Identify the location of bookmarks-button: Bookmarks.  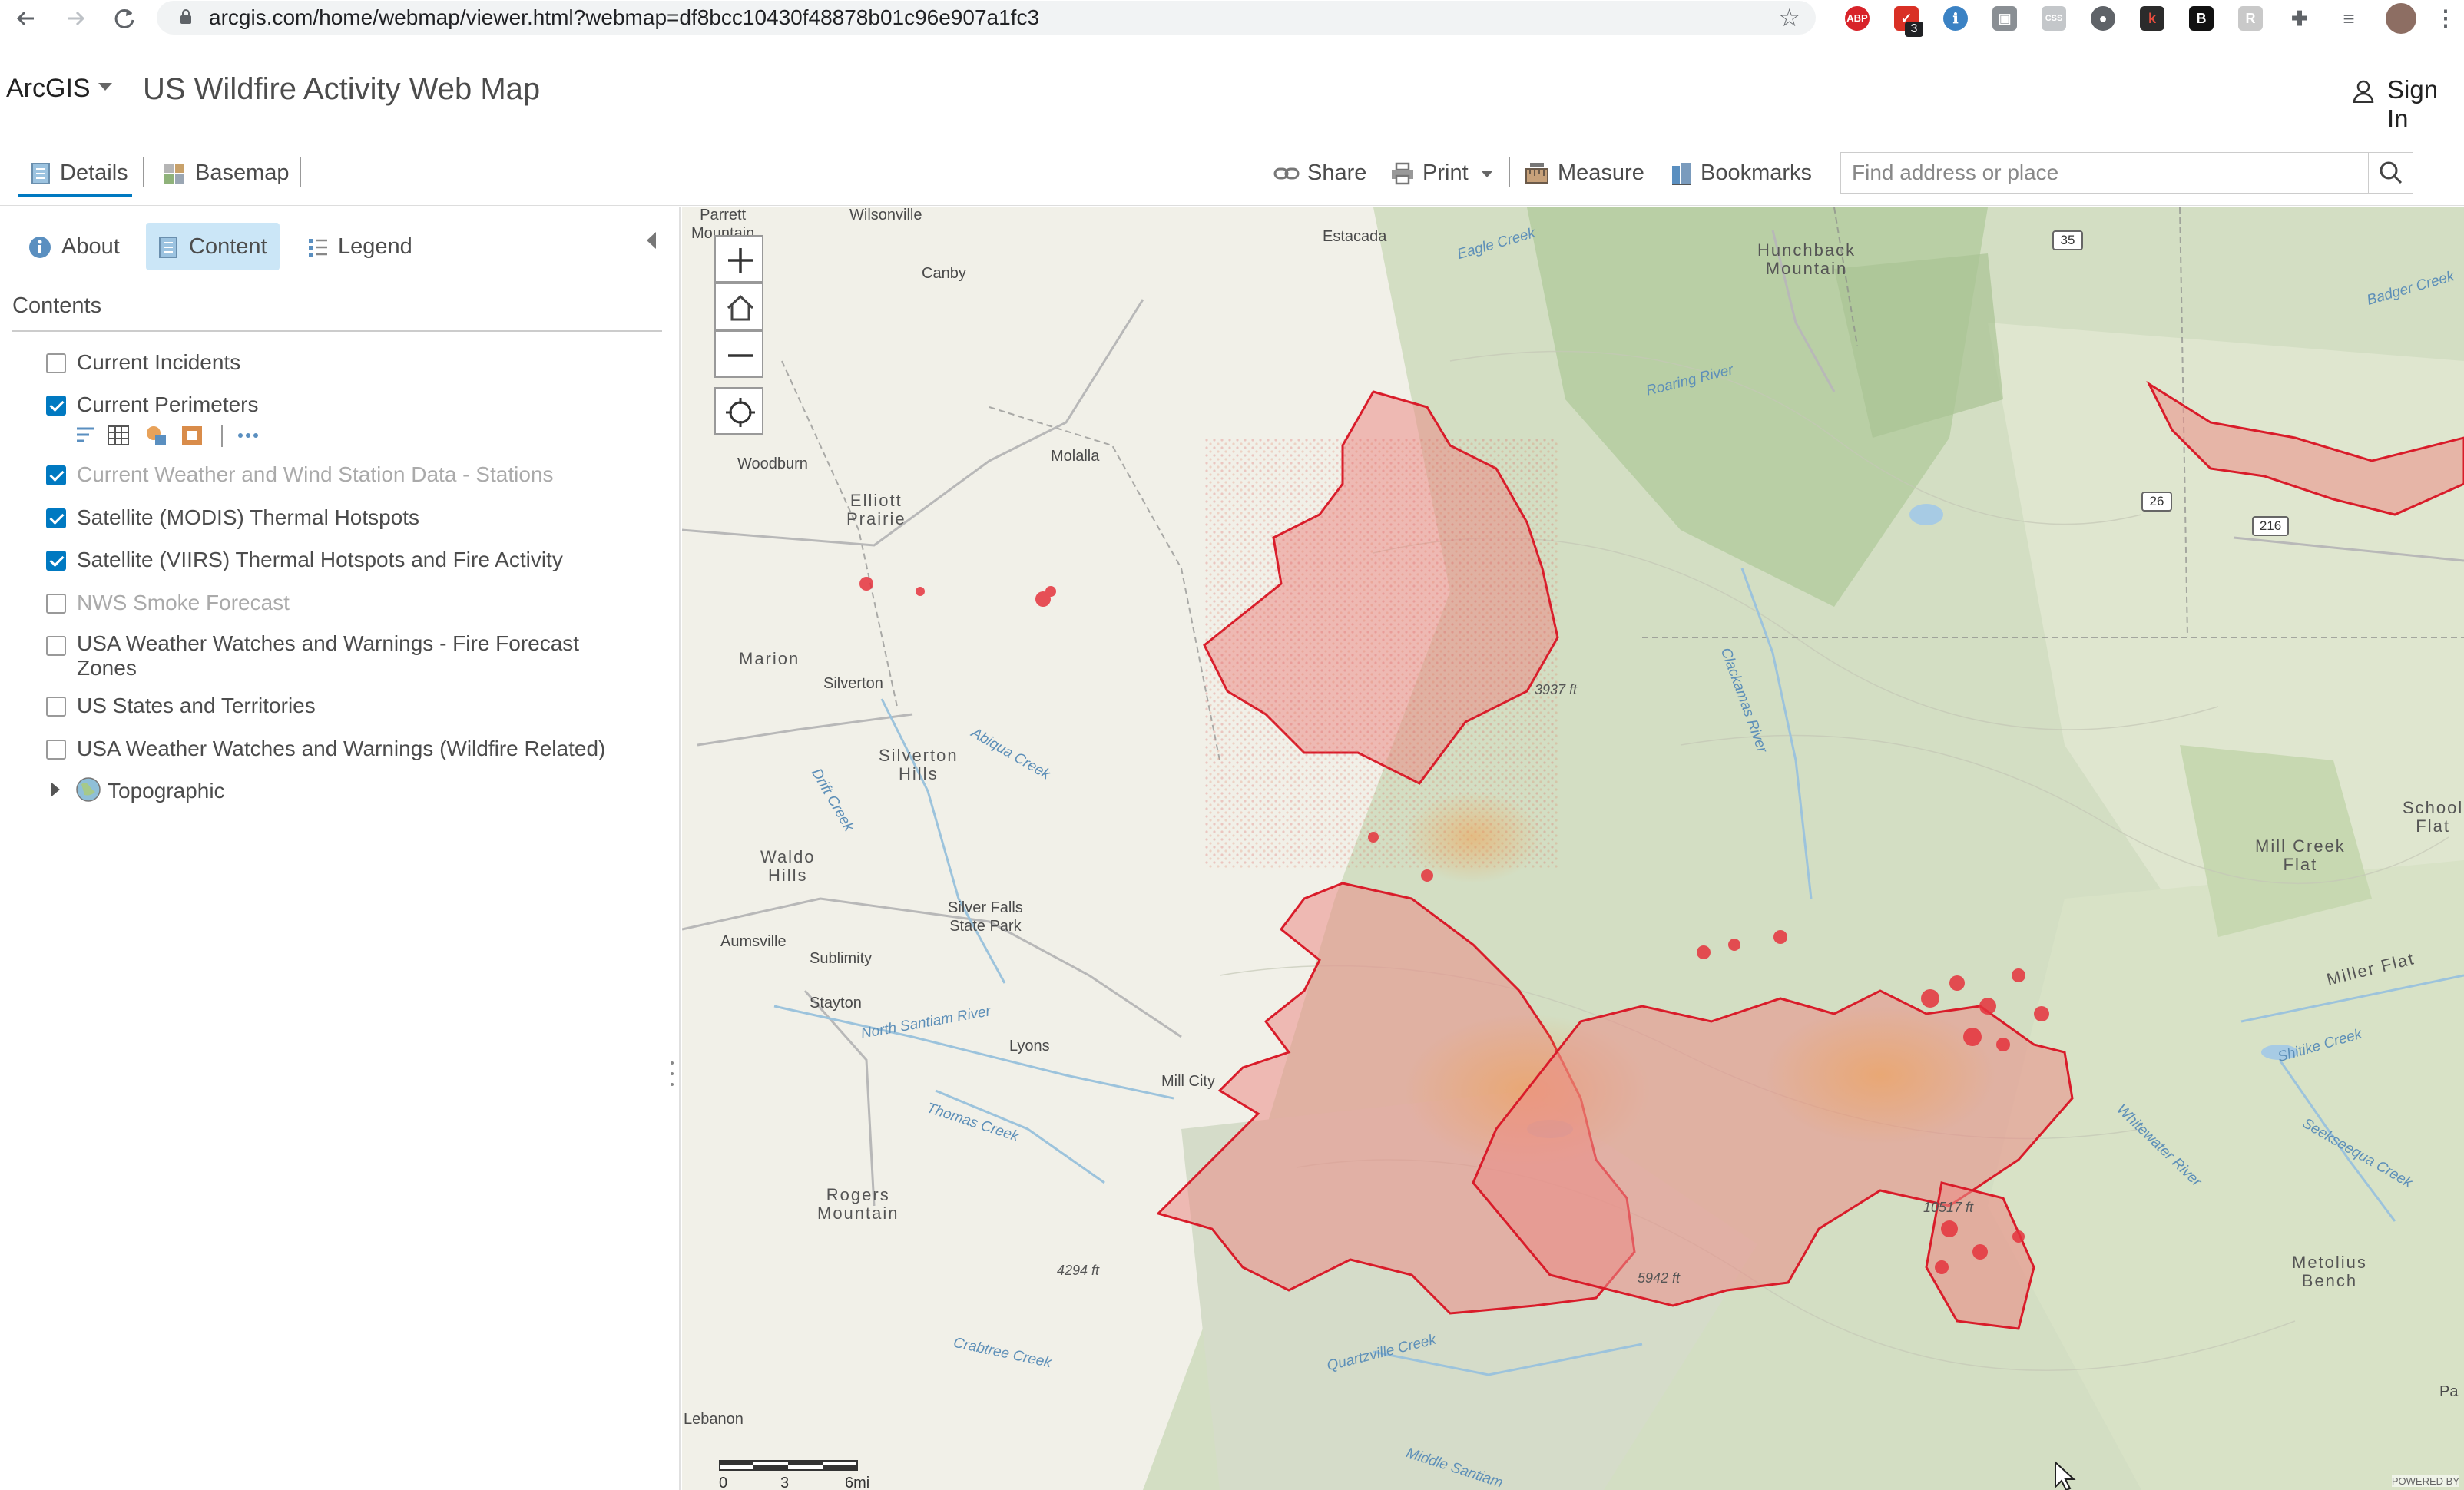
(1741, 172).